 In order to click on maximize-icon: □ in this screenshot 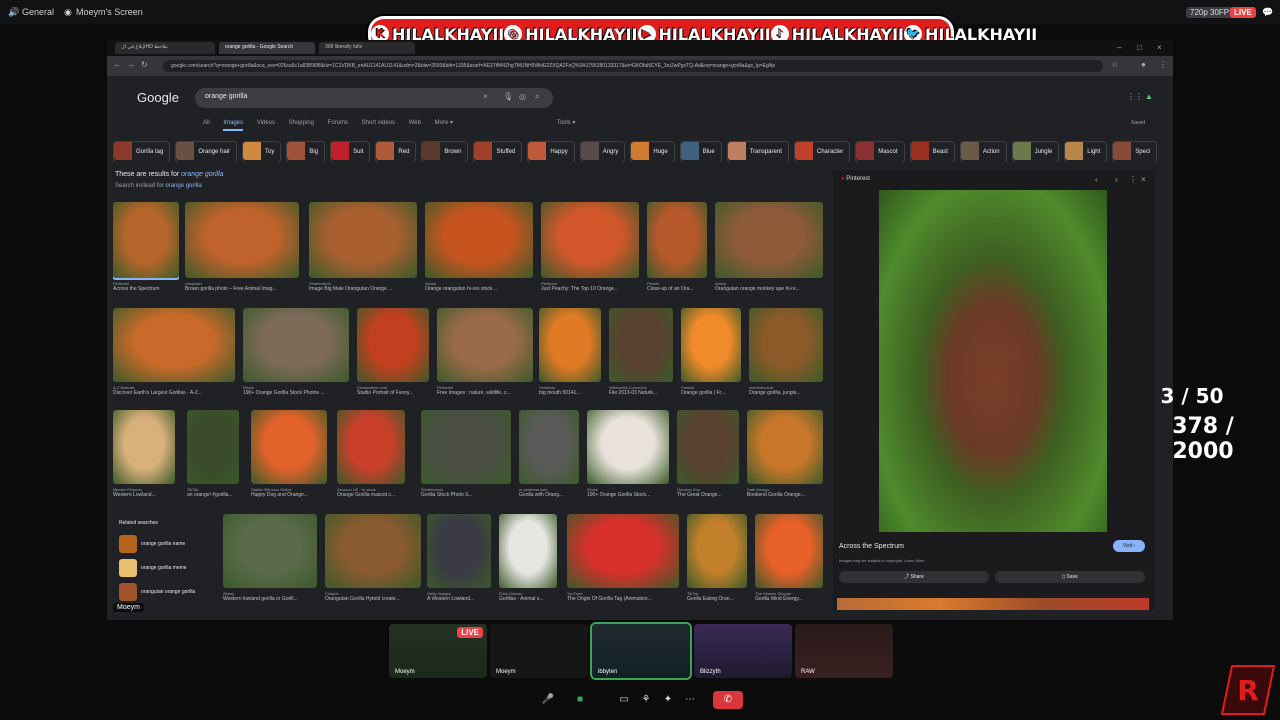, I will do `click(1139, 47)`.